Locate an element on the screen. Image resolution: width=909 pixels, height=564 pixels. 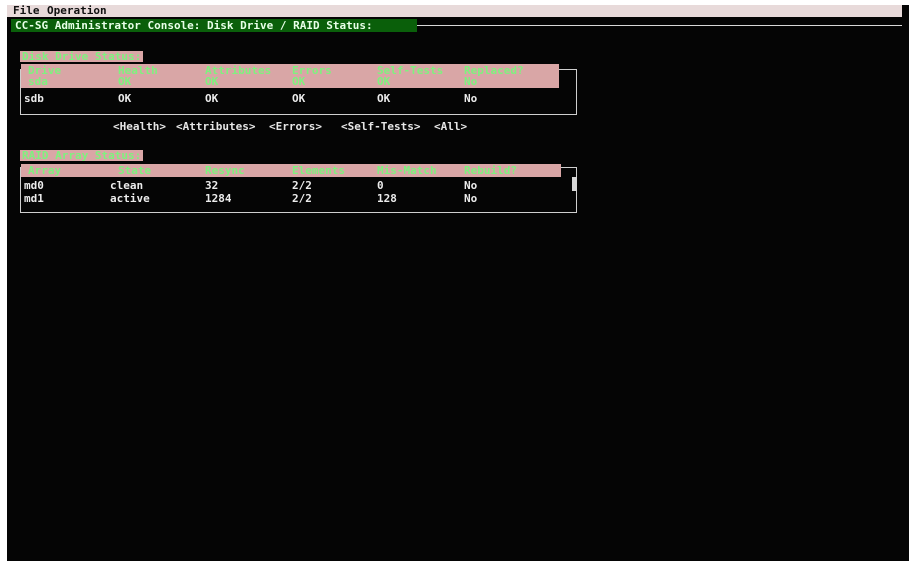
raid-row-md1-mis-match: 128 is located at coordinates (387, 198).